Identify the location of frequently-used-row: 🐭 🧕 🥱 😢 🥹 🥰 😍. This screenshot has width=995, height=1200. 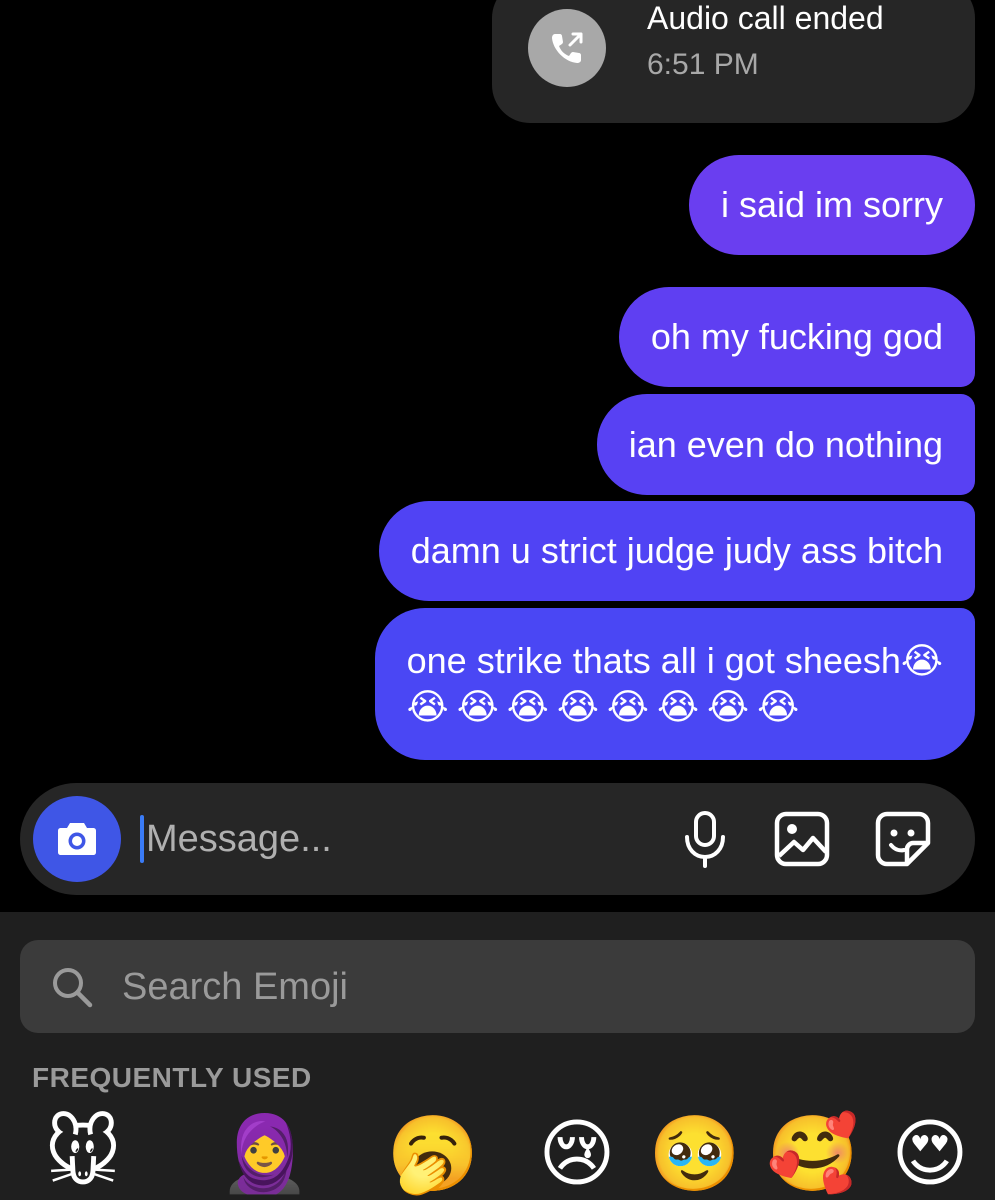
(497, 1154).